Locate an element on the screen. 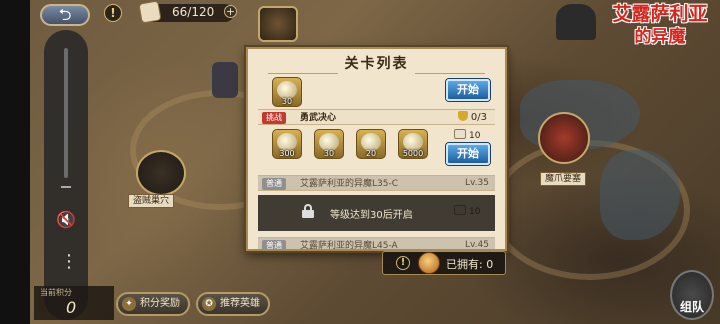  screen-edge is located at coordinates (15, 162).